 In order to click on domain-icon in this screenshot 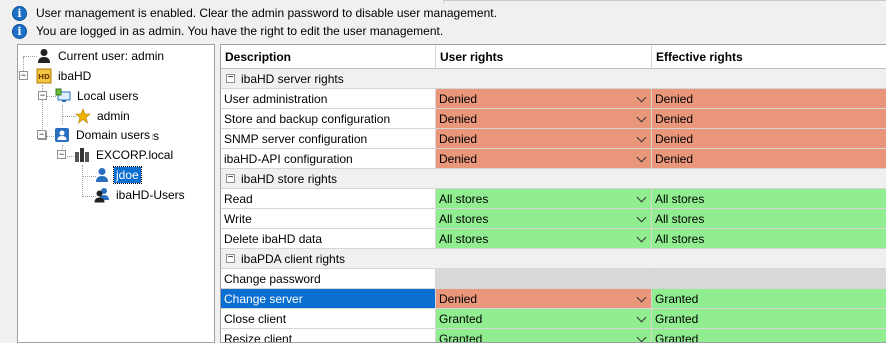, I will do `click(82, 155)`.